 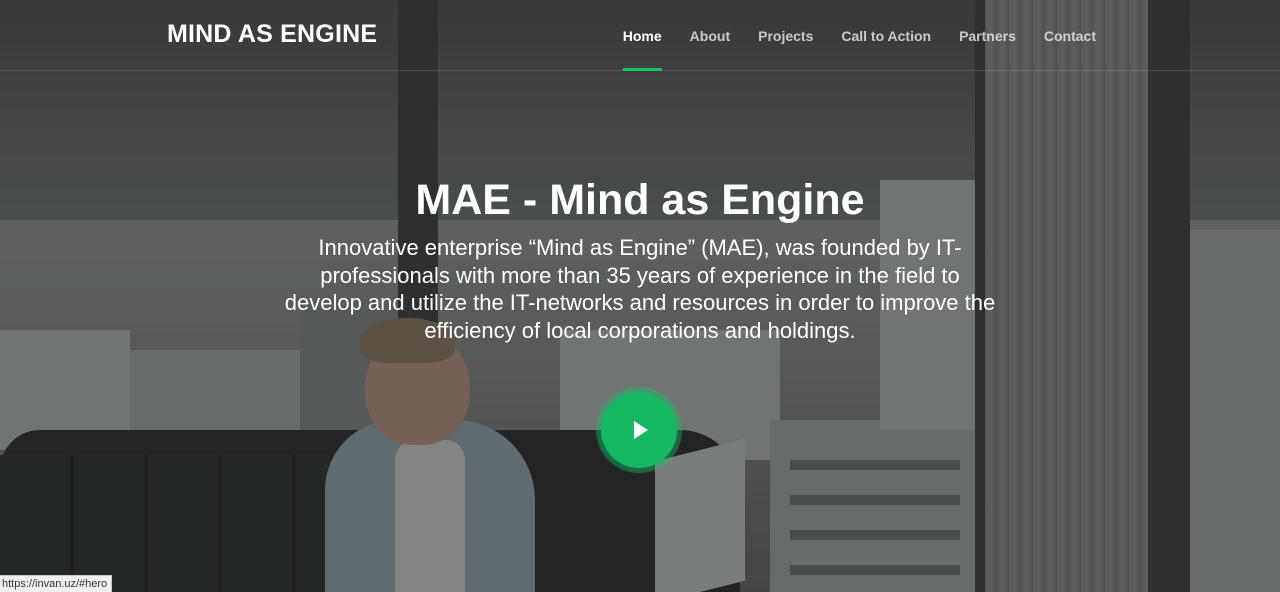 I want to click on nav-item-call-to-action: Call to Action, so click(x=886, y=35).